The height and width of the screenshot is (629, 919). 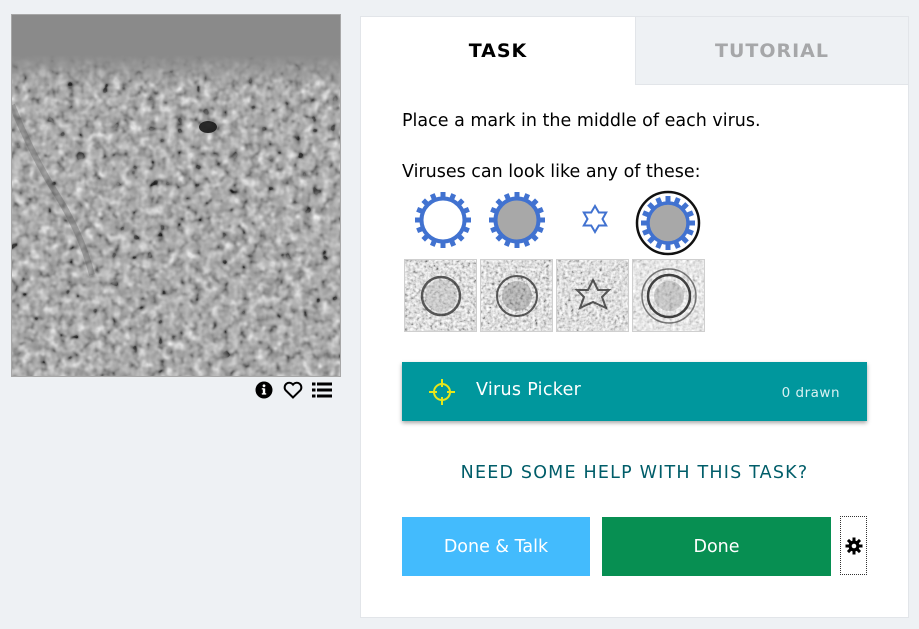 I want to click on tool-drawn-count: 0 drawn, so click(x=810, y=393).